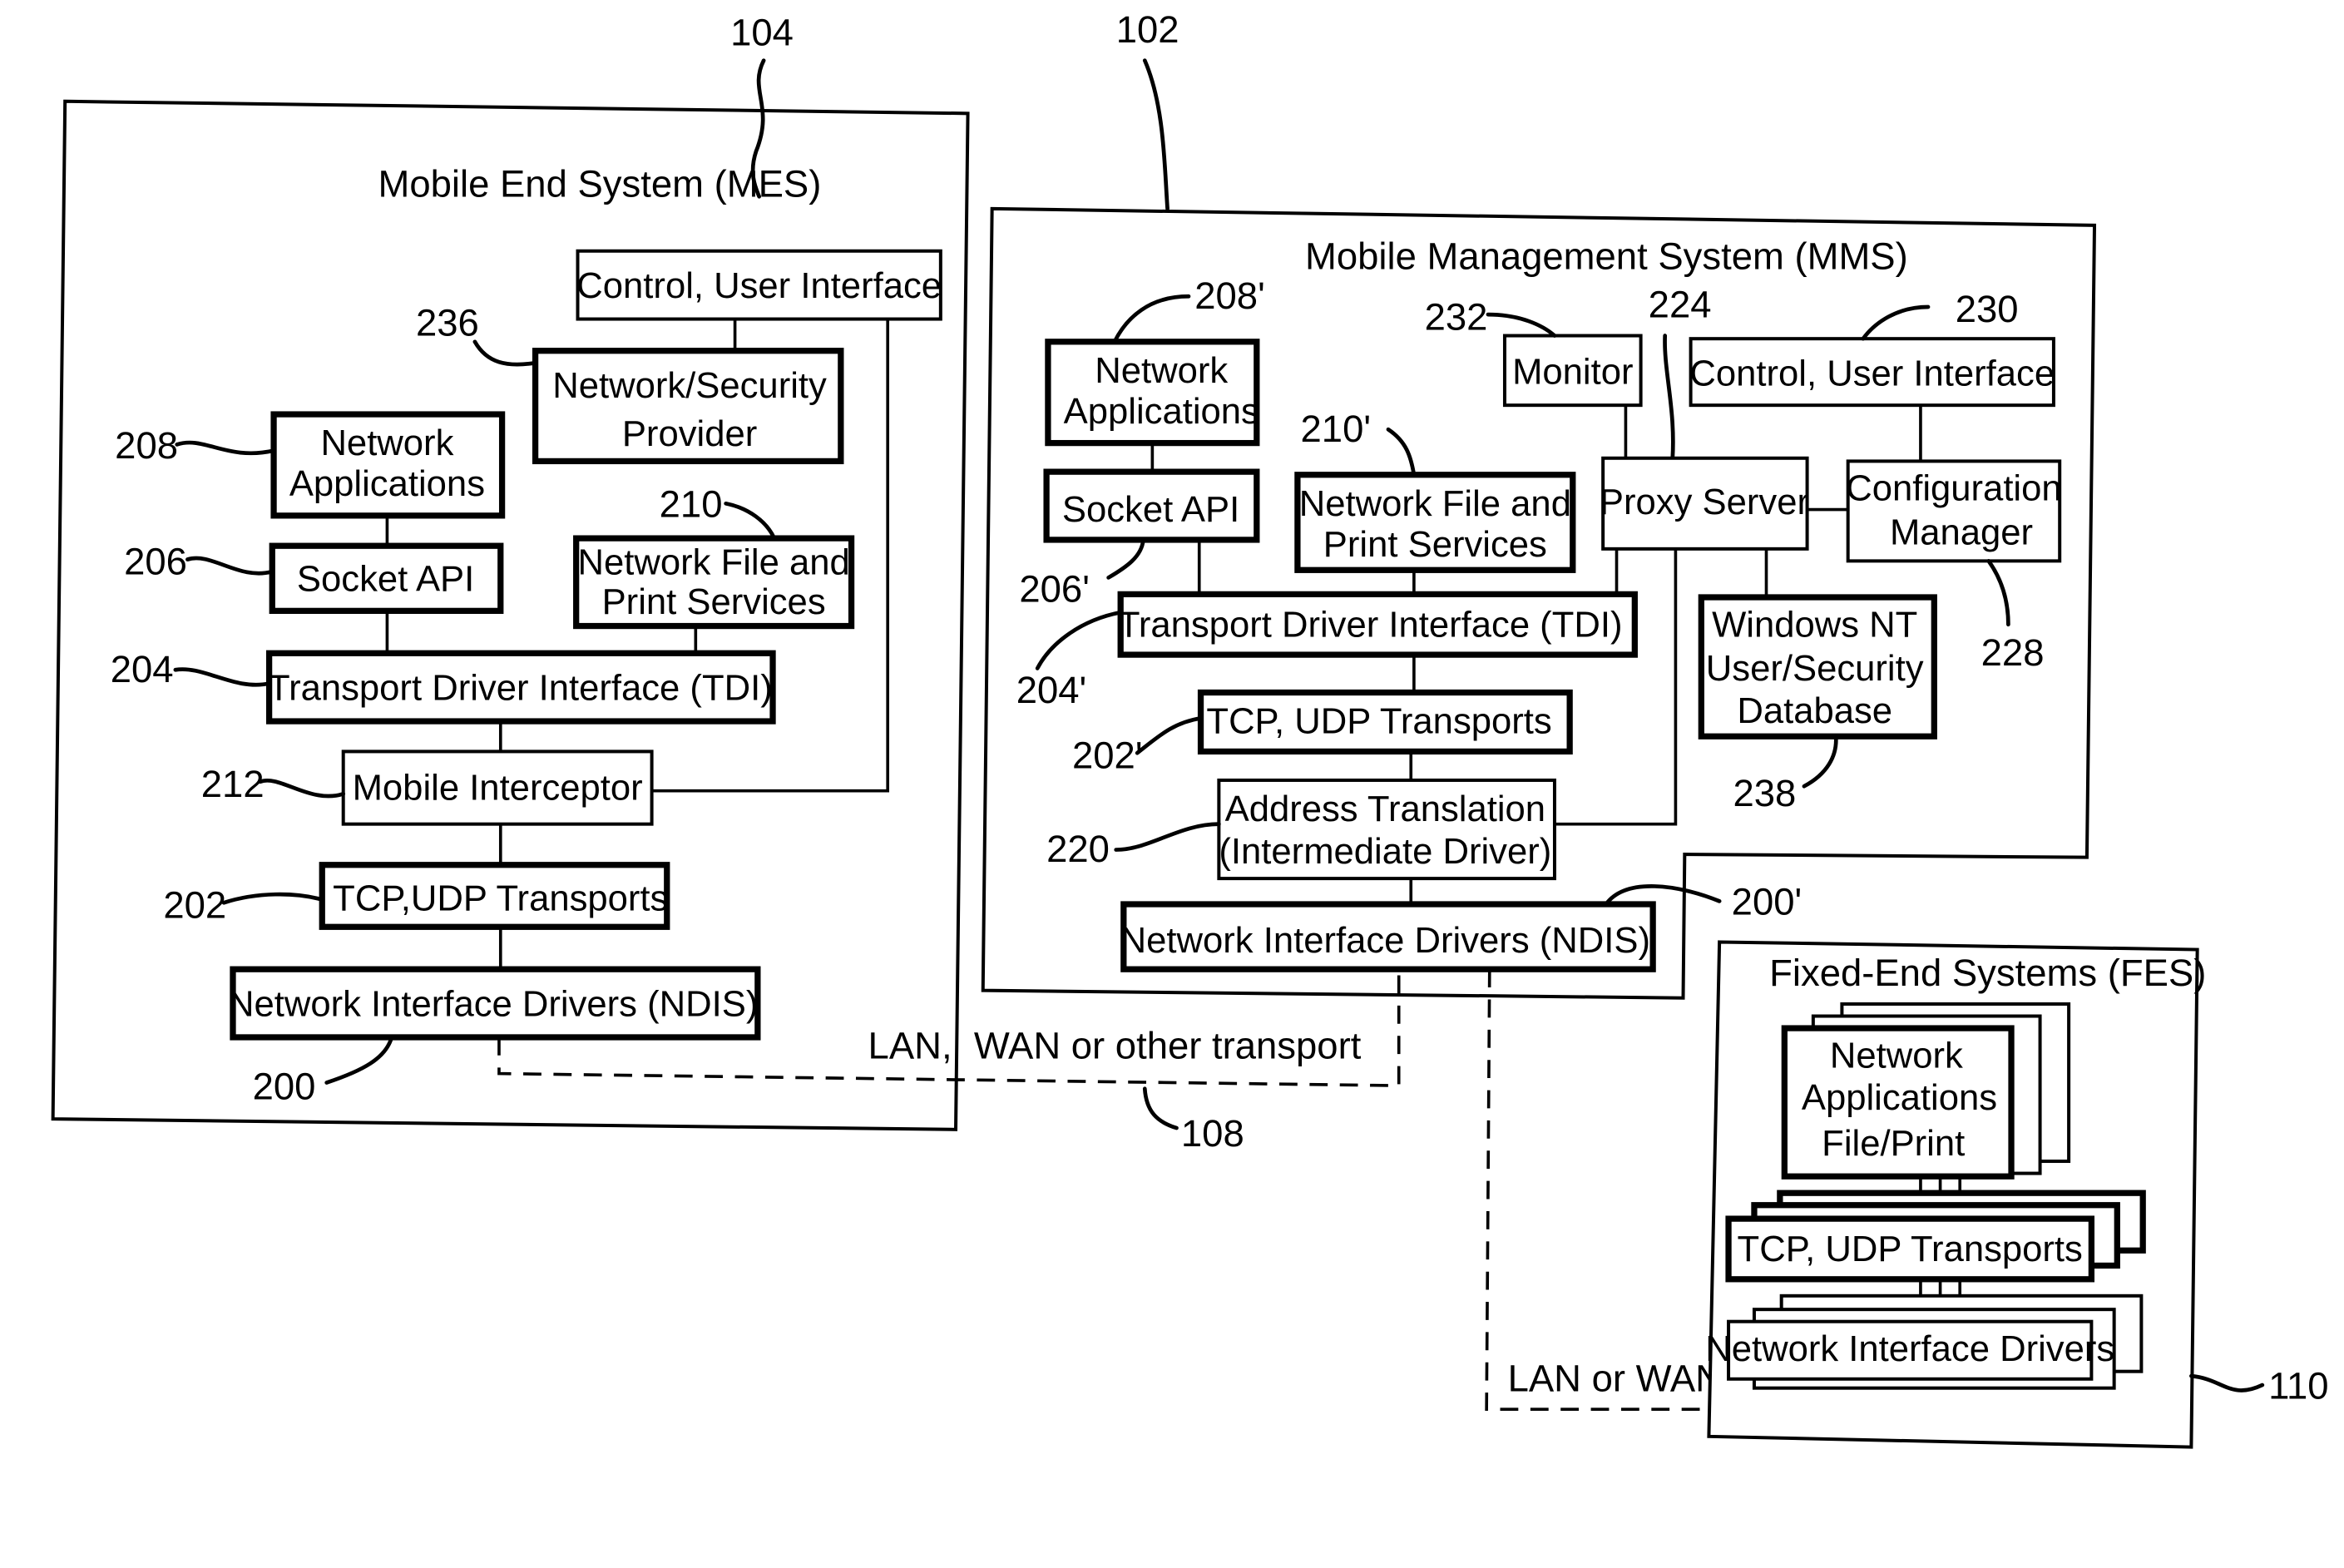 This screenshot has height=1568, width=2344. I want to click on mms-title: Mobile Management System (MMS), so click(1606, 256).